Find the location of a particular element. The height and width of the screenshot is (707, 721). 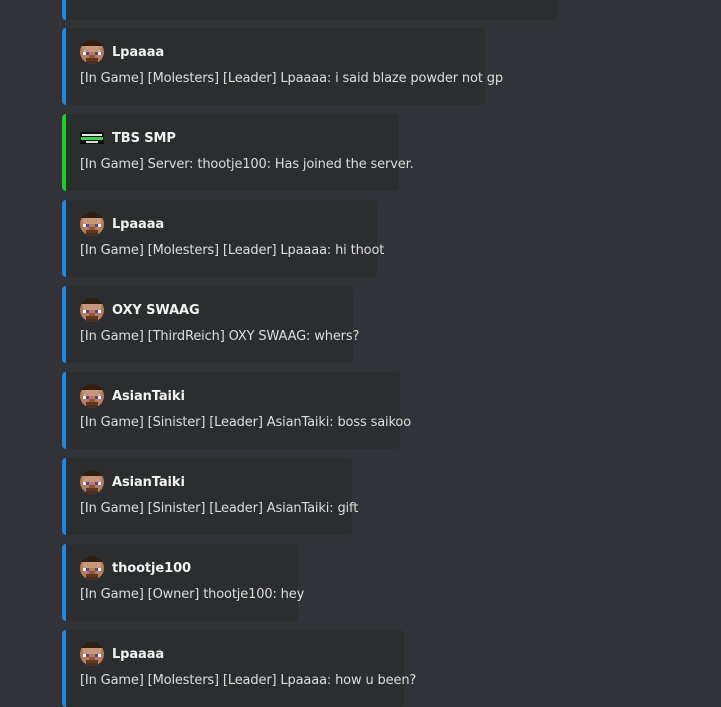

chat-embed is located at coordinates (310, 10).